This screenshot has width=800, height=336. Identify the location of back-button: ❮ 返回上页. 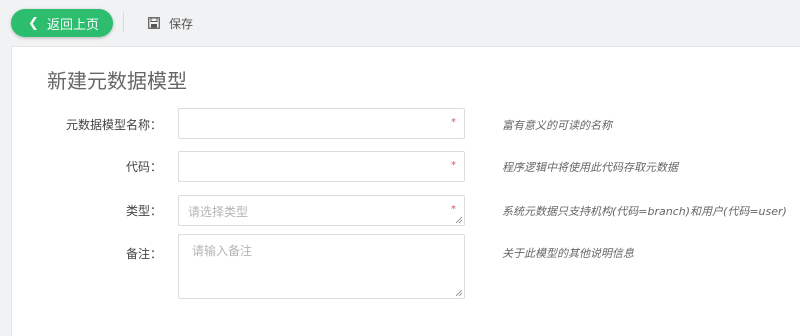
(62, 23).